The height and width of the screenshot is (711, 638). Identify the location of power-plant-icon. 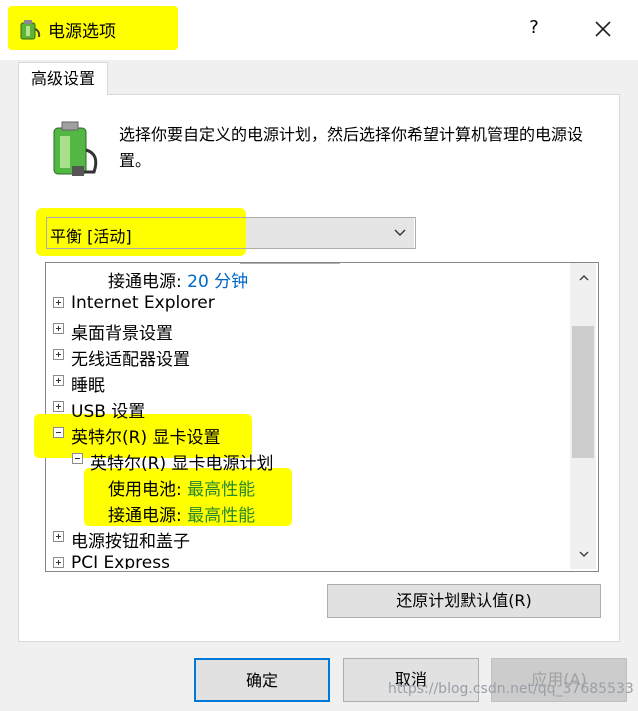
(30, 29).